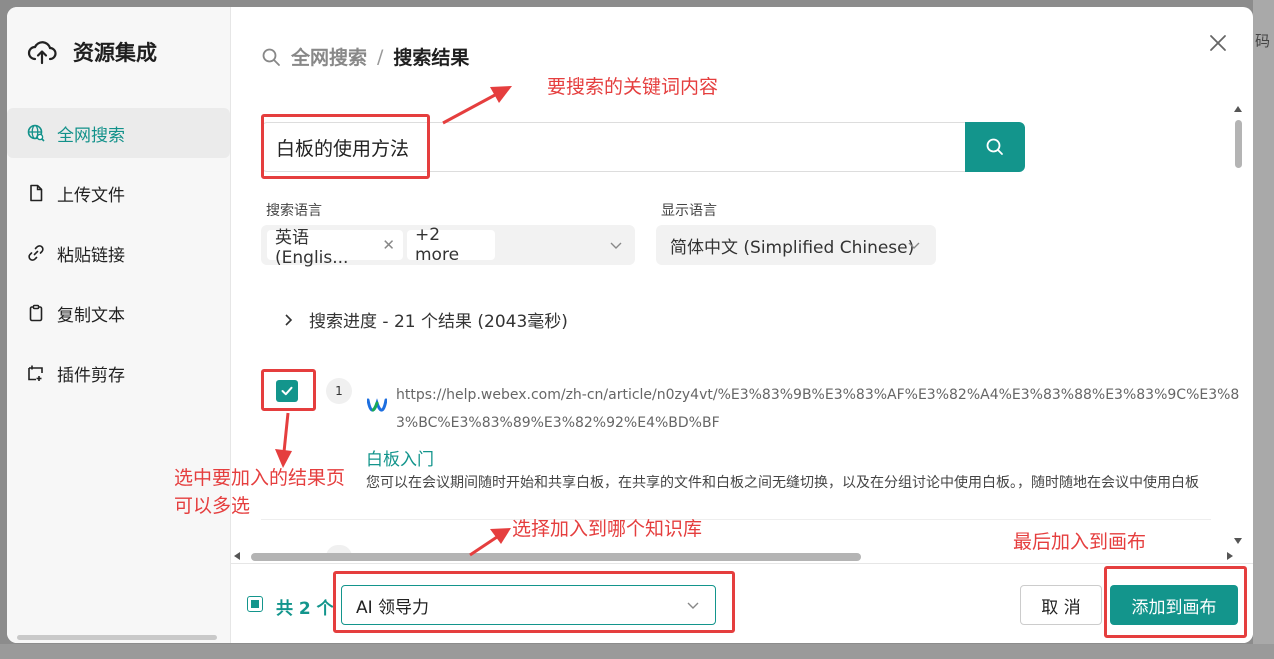 The image size is (1274, 659). Describe the element at coordinates (451, 245) in the screenshot. I see `more-languages-tag: +2 more` at that location.